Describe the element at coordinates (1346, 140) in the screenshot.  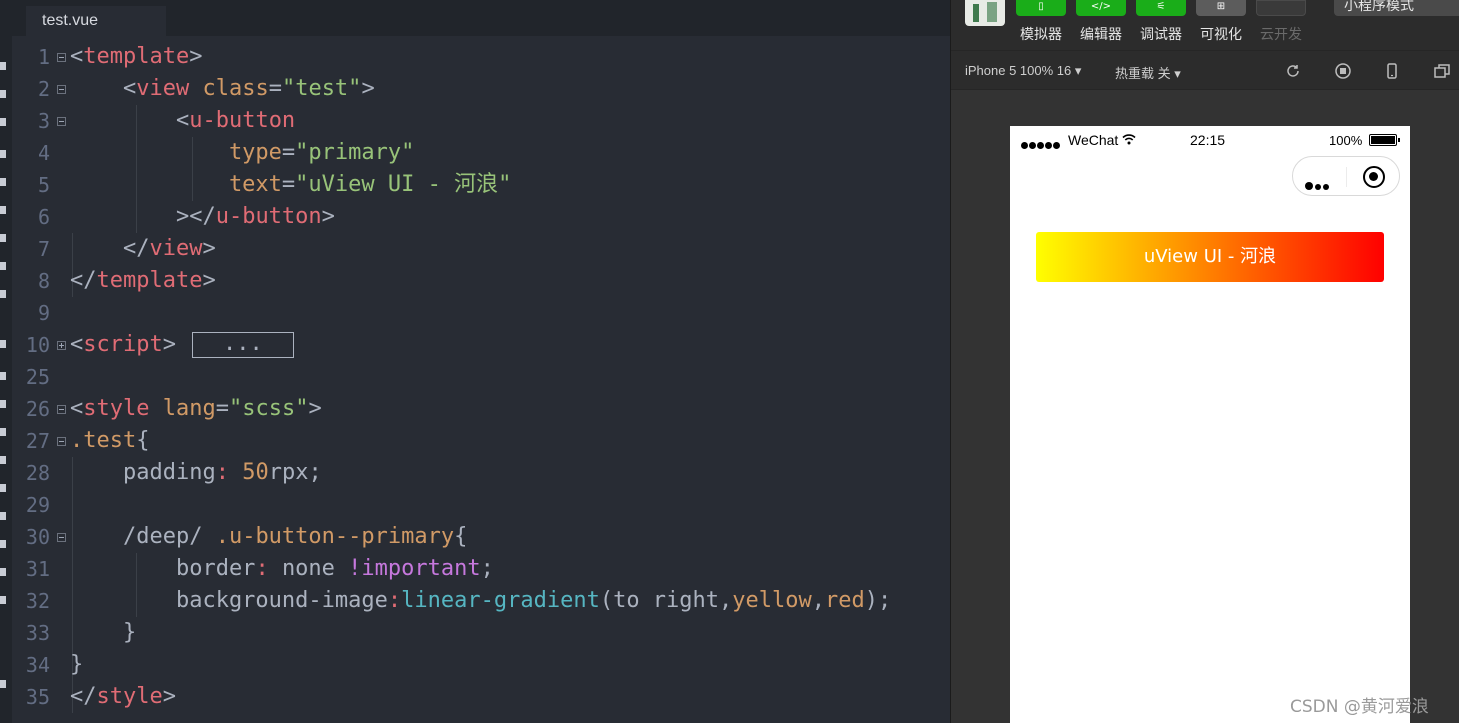
I see `battery-percent: 100%` at that location.